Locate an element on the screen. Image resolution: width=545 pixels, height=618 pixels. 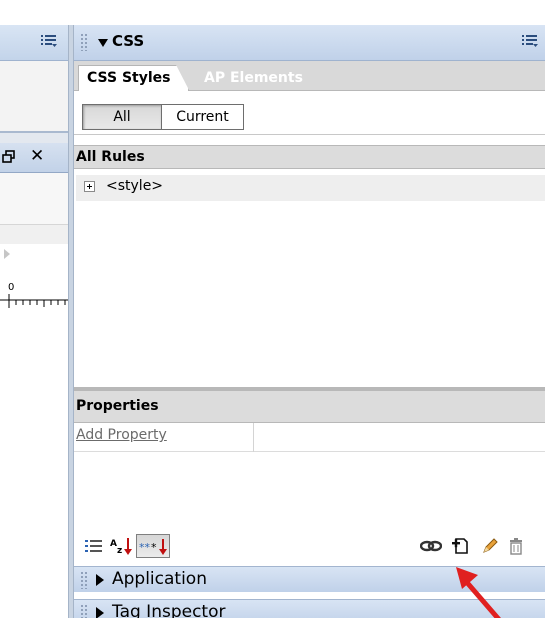
restore-window-icon is located at coordinates (9, 157).